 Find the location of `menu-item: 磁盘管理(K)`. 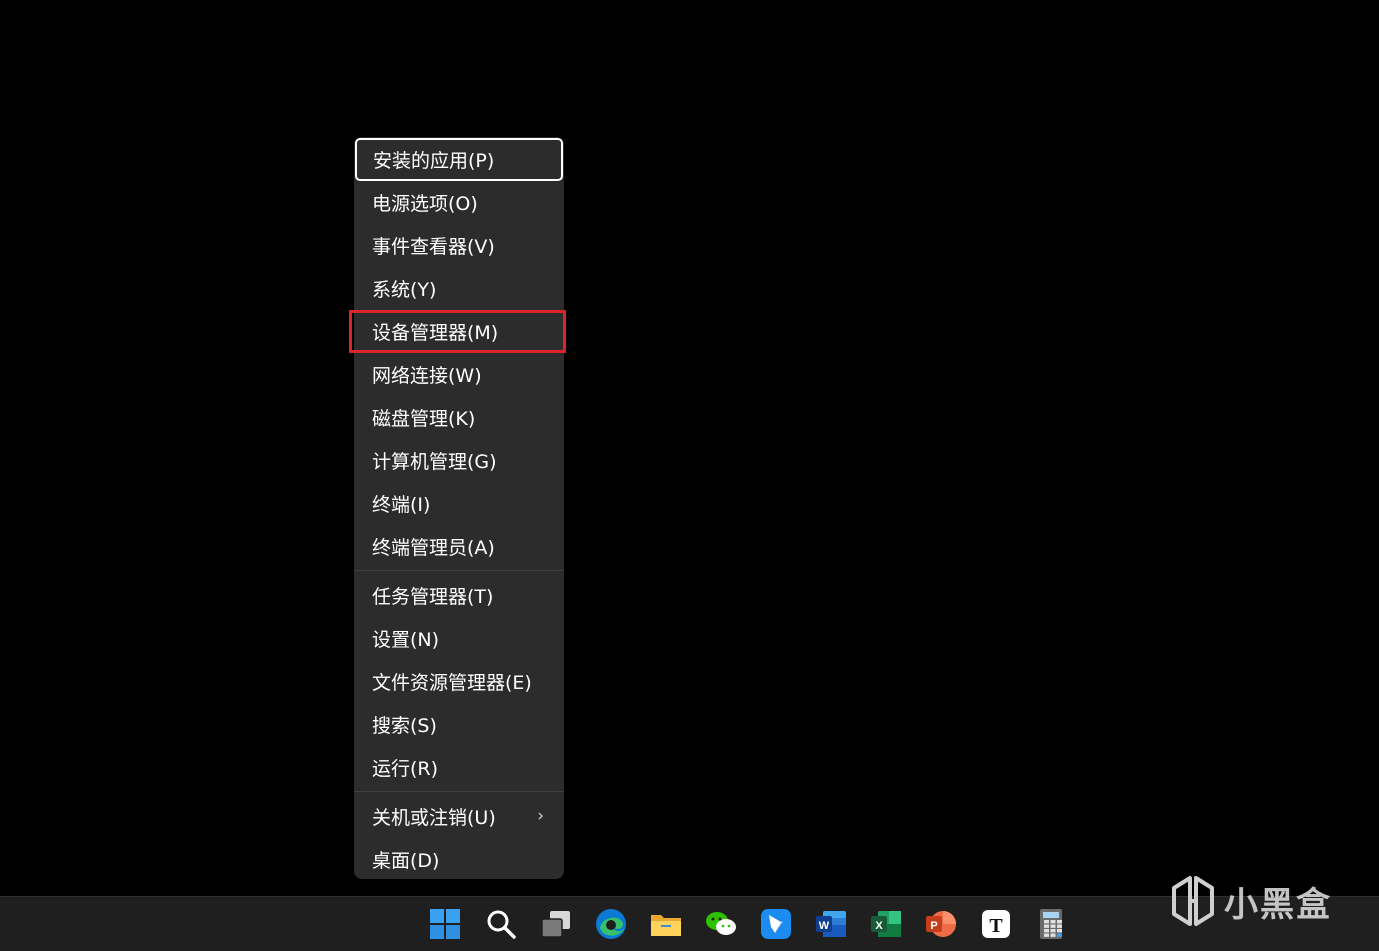

menu-item: 磁盘管理(K) is located at coordinates (459, 417).